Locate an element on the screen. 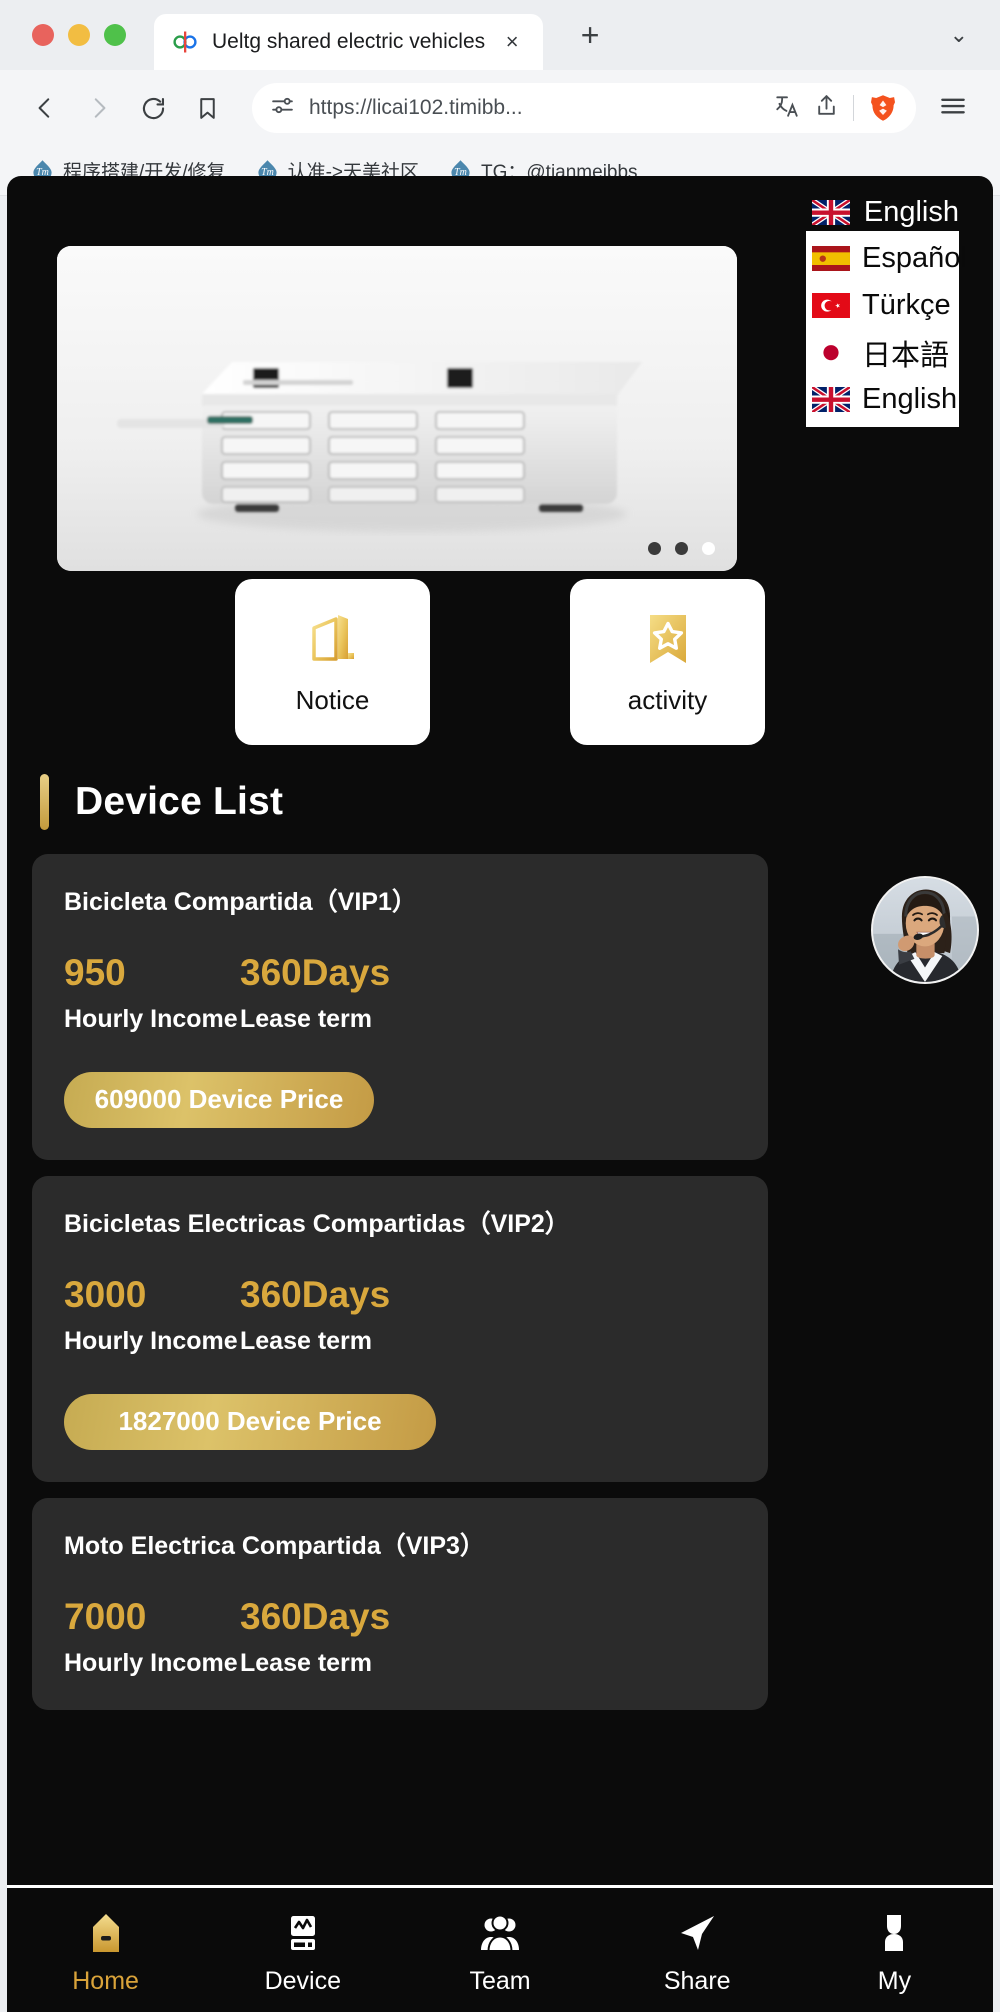 The width and height of the screenshot is (1000, 2012). nav-item-home: Home is located at coordinates (105, 1953).